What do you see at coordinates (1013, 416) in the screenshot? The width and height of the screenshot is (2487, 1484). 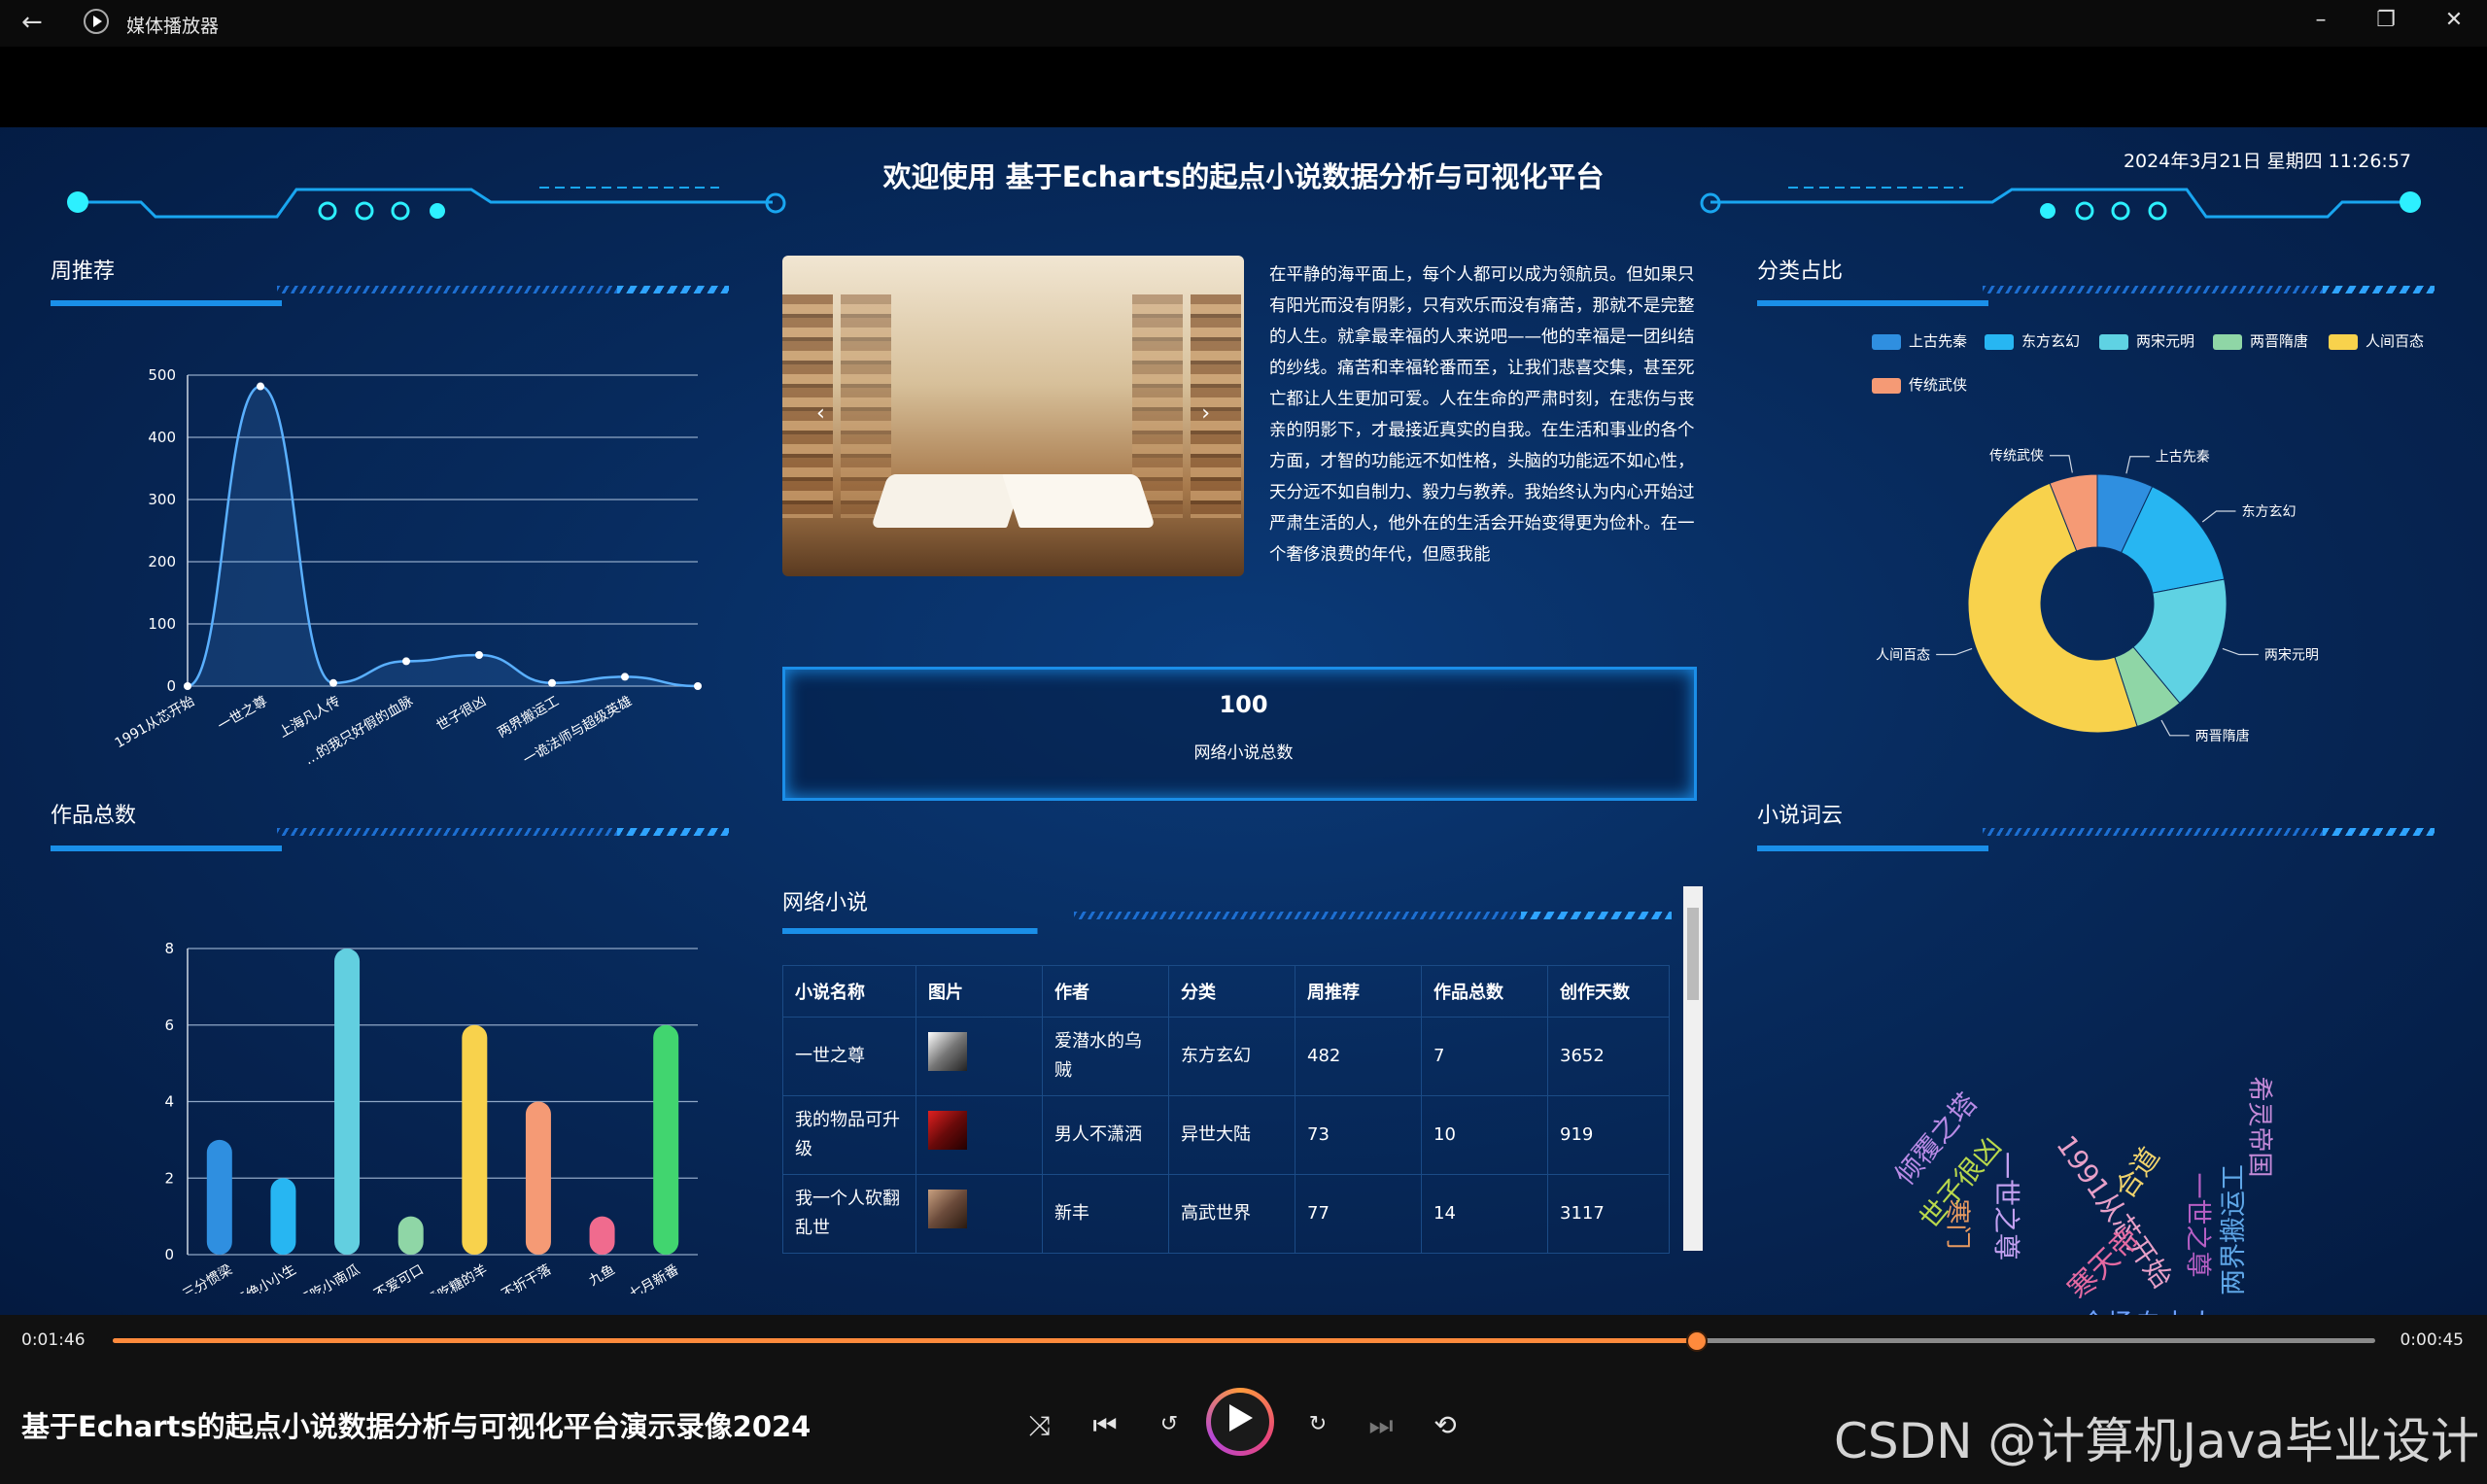 I see `library-book-image: ‹ ›` at bounding box center [1013, 416].